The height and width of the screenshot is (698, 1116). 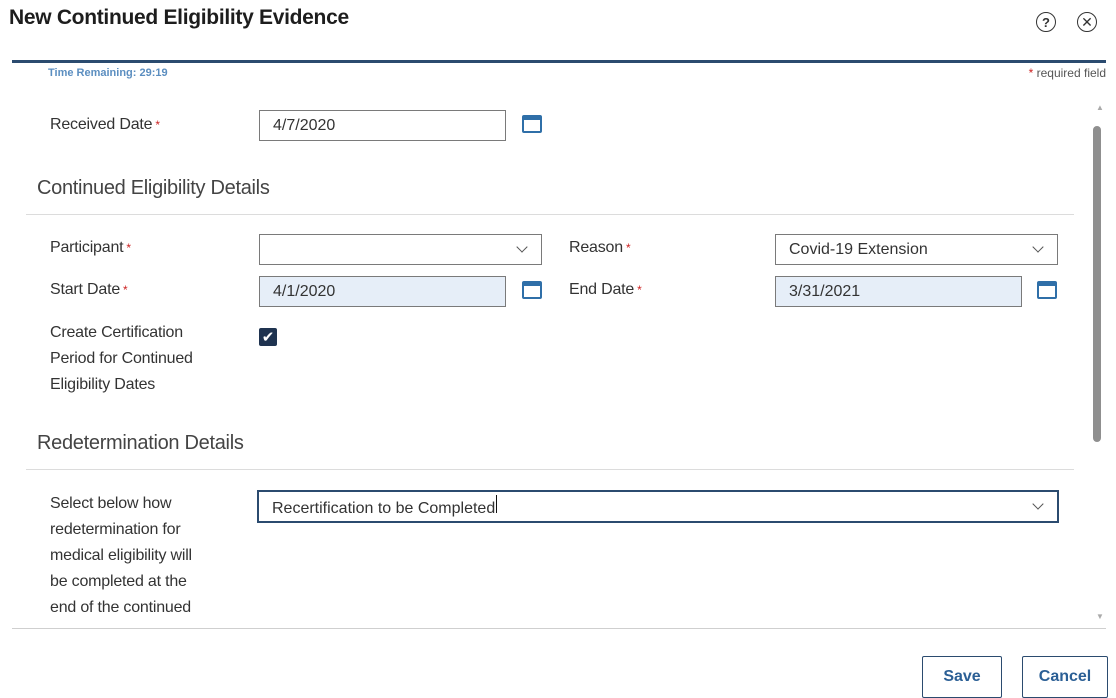 I want to click on end-date-label: End Date *, so click(x=605, y=290).